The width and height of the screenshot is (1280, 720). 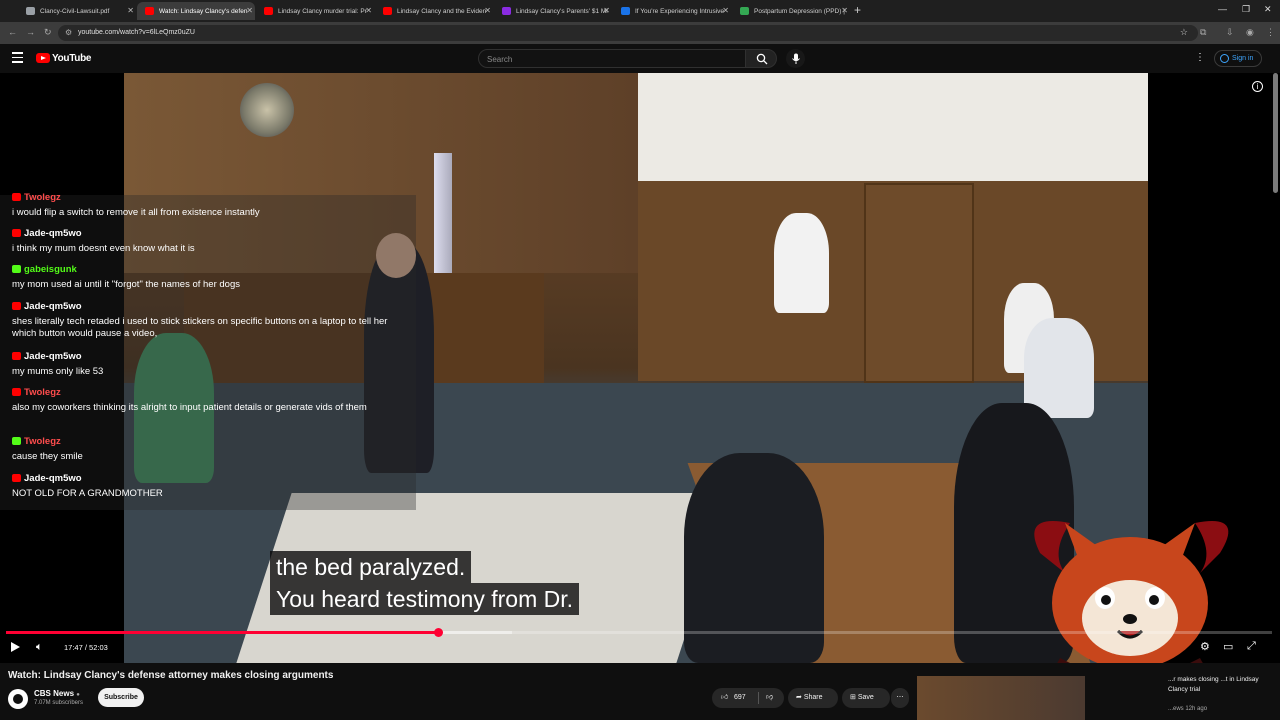 What do you see at coordinates (68, 32) in the screenshot?
I see `site-info-icon: ⚙` at bounding box center [68, 32].